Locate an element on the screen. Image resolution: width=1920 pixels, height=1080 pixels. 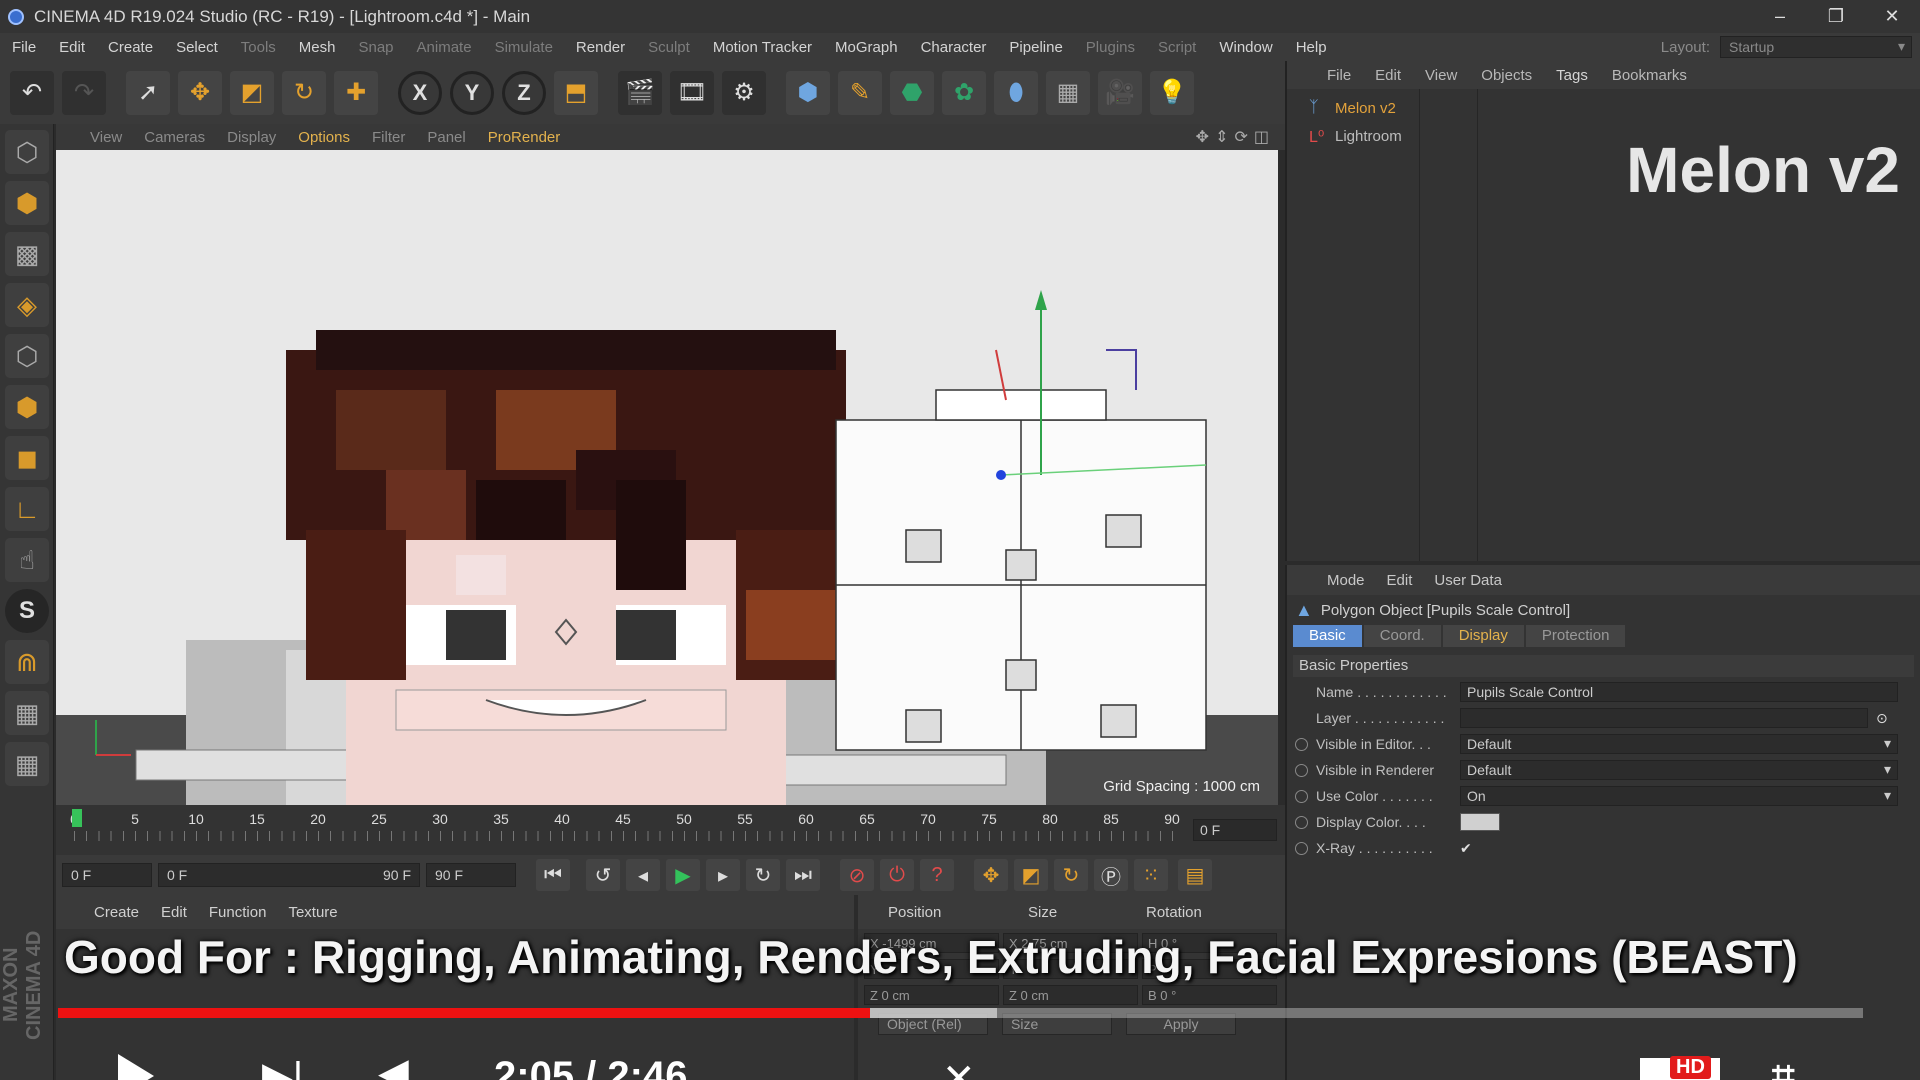
menu-script: Script is located at coordinates (1177, 47).